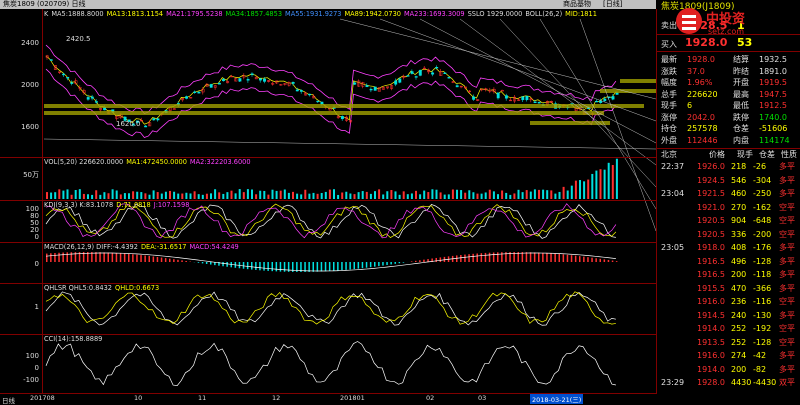 The width and height of the screenshot is (800, 405). I want to click on tick-cell: 1913.5, so click(711, 342).